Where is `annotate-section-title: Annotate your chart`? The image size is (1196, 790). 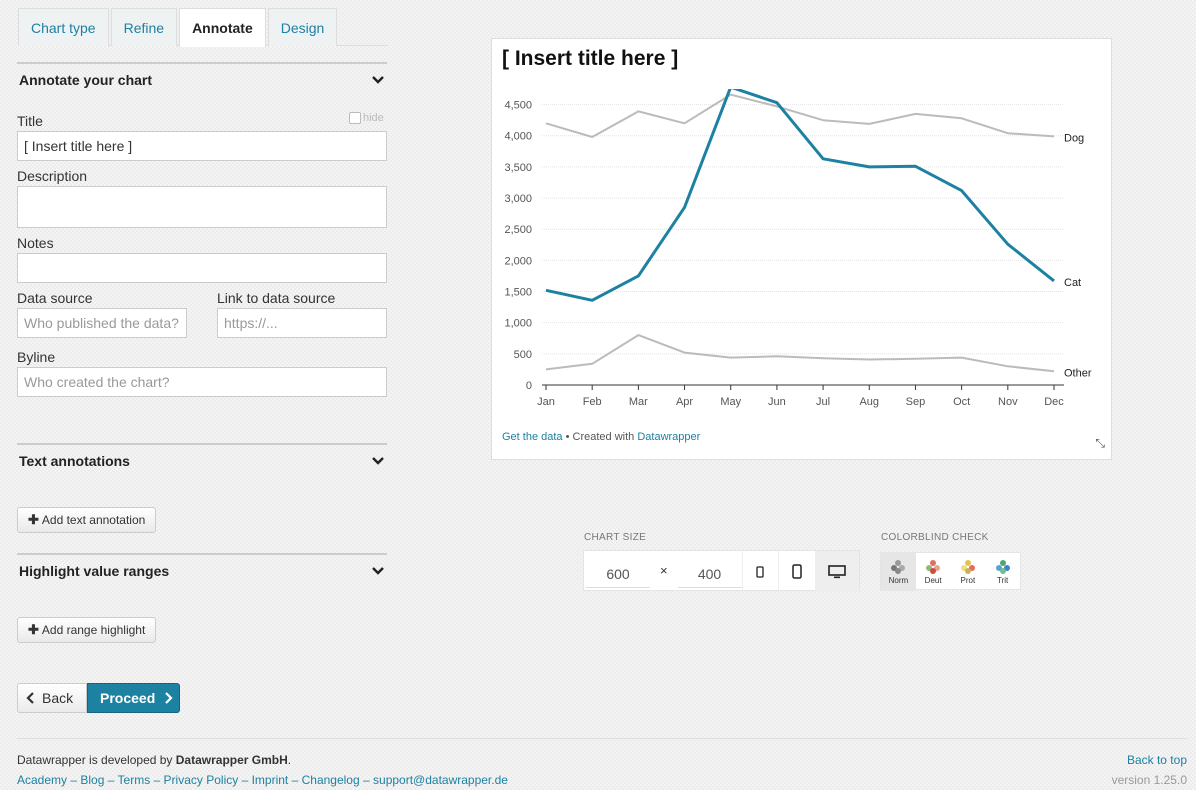
annotate-section-title: Annotate your chart is located at coordinates (86, 80).